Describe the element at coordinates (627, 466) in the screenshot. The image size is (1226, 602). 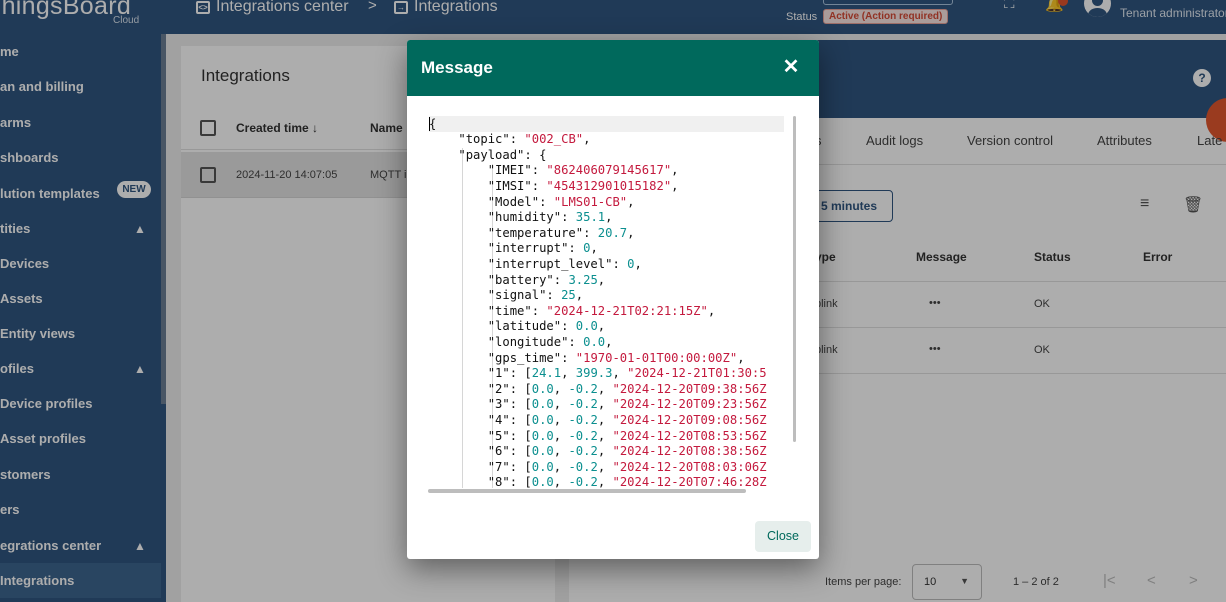
I see `code-line: "7": [0.0, -0.2, "2024-12-20T08:03:06Z` at that location.